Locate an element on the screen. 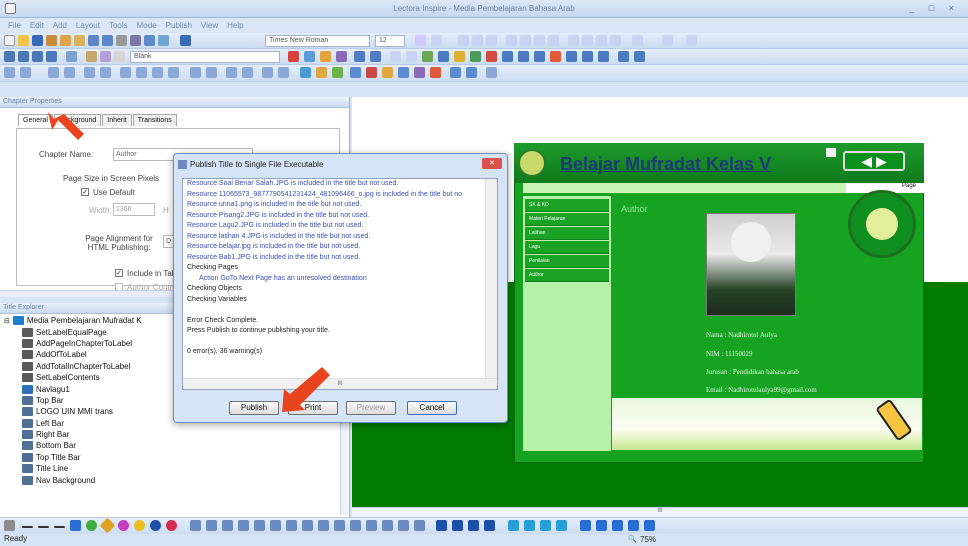  arrow-tool-icon is located at coordinates (43, 527).